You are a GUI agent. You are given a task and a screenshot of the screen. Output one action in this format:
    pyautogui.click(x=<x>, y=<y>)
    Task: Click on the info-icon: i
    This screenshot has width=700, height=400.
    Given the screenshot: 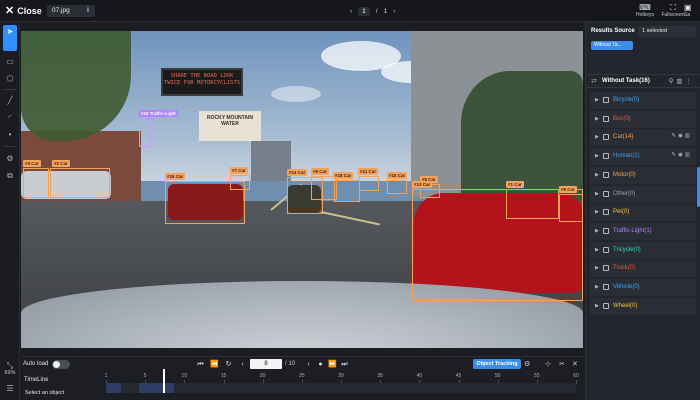 What is the action you would take?
    pyautogui.click(x=88, y=11)
    